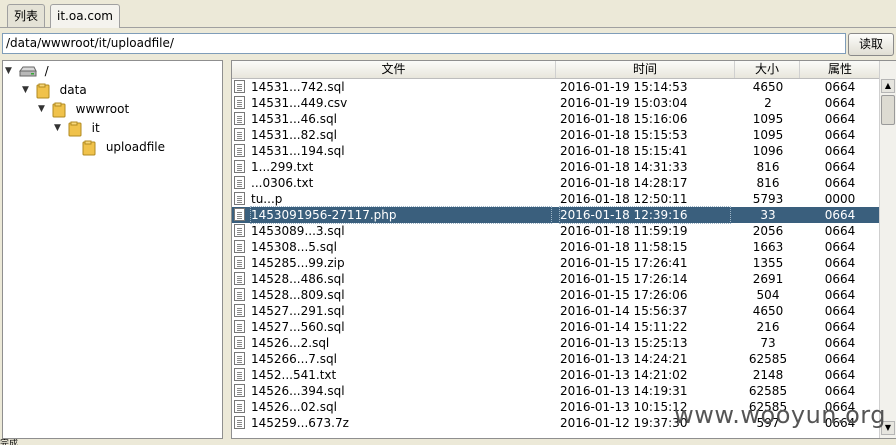 The image size is (896, 445). What do you see at coordinates (102, 109) in the screenshot?
I see `tree-label-wwwroot: wwwroot` at bounding box center [102, 109].